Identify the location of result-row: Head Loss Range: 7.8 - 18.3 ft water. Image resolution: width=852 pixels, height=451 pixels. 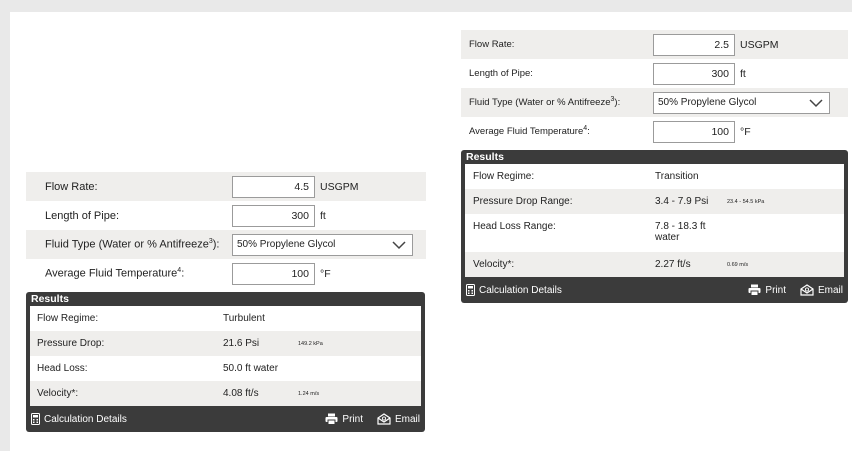
(654, 233).